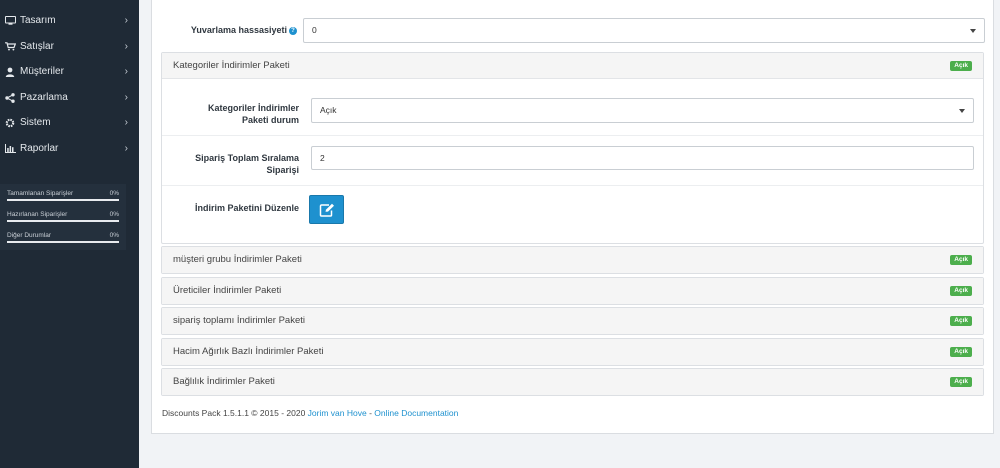 Image resolution: width=1000 pixels, height=468 pixels. I want to click on package-title: sipariş toplamı İndirimler Paketi, so click(239, 320).